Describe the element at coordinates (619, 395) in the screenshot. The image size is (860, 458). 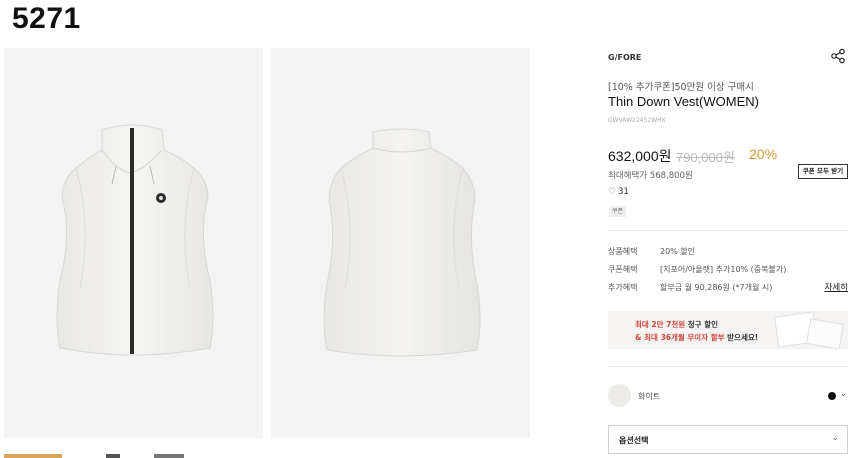
I see `color-swatch` at that location.